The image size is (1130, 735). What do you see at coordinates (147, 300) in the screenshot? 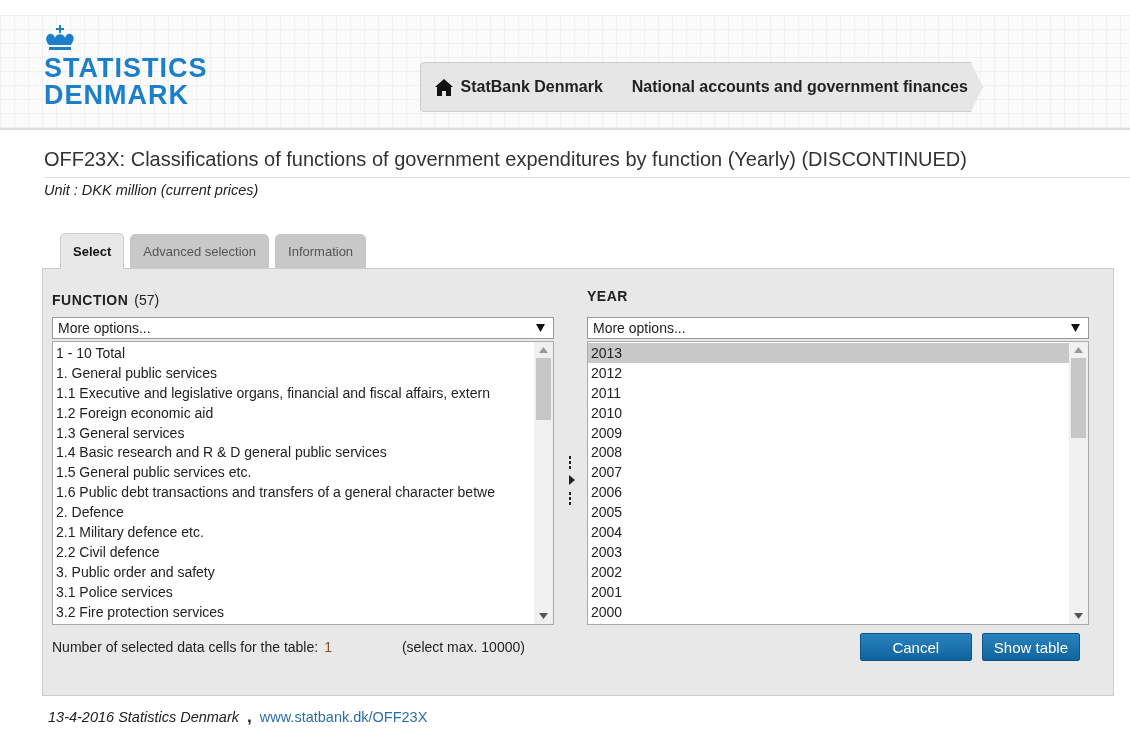
I see `value-count: (57)` at bounding box center [147, 300].